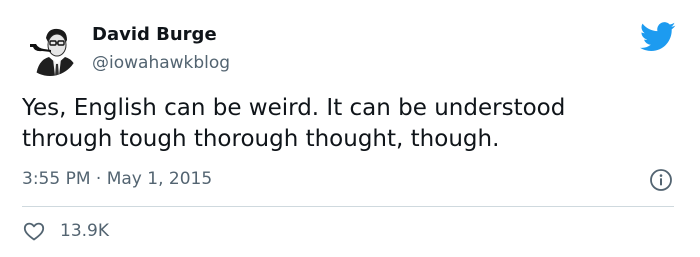 The image size is (700, 257). I want to click on tweet-time: 3:55 PM, so click(56, 179).